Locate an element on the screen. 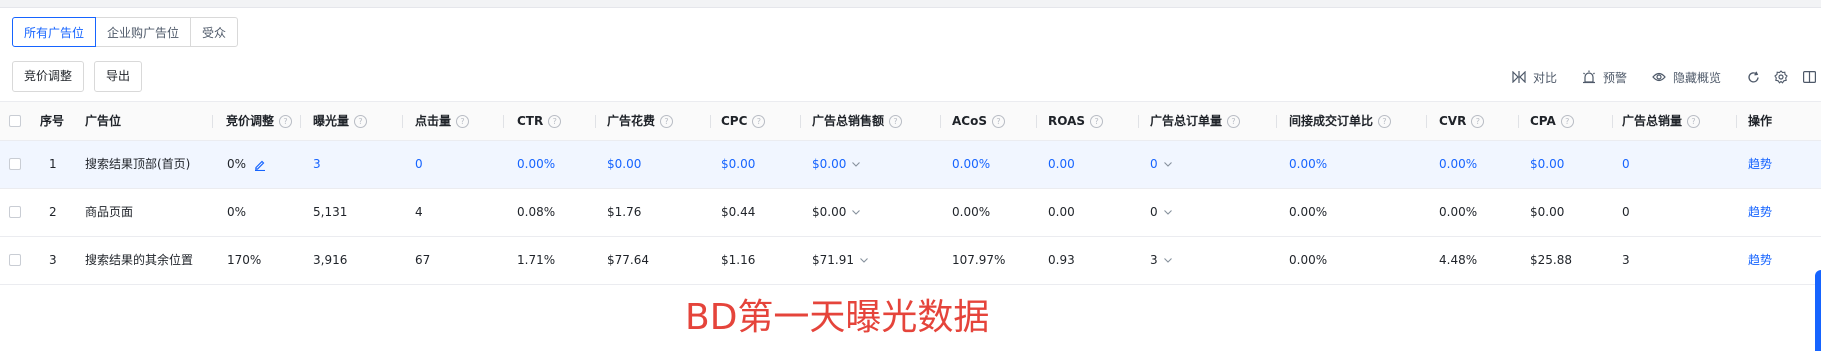 This screenshot has width=1821, height=351. cell-acos: 0.00% is located at coordinates (971, 164).